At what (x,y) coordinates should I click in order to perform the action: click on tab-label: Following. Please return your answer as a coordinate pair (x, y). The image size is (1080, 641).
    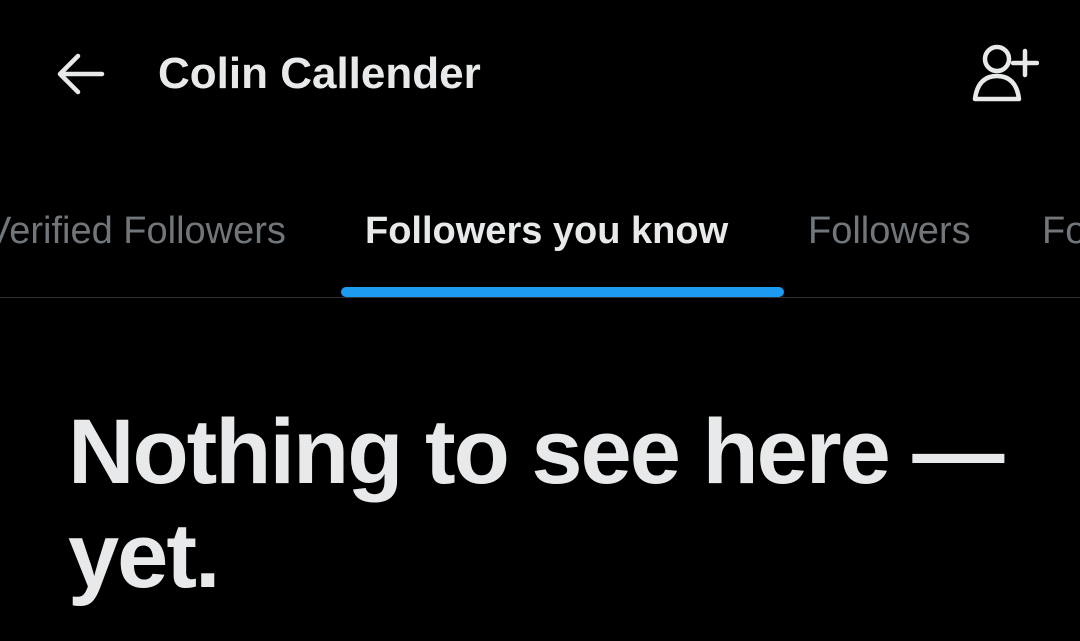
    Looking at the image, I should click on (1061, 231).